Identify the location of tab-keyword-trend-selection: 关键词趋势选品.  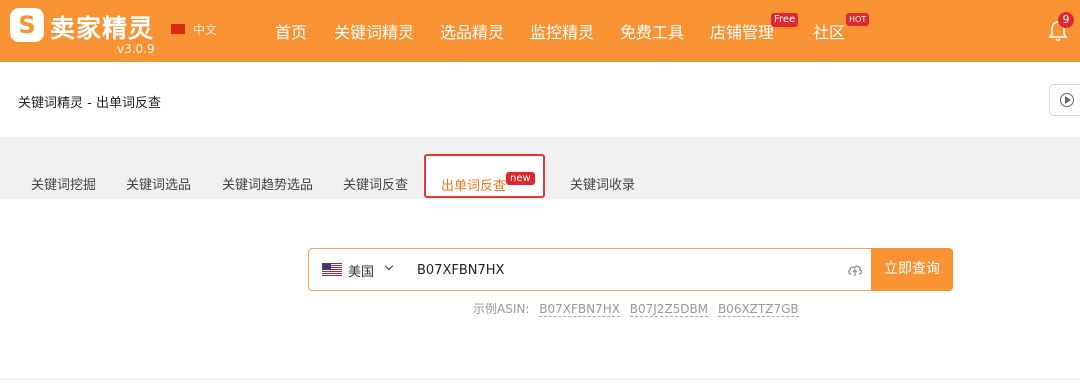
(267, 183).